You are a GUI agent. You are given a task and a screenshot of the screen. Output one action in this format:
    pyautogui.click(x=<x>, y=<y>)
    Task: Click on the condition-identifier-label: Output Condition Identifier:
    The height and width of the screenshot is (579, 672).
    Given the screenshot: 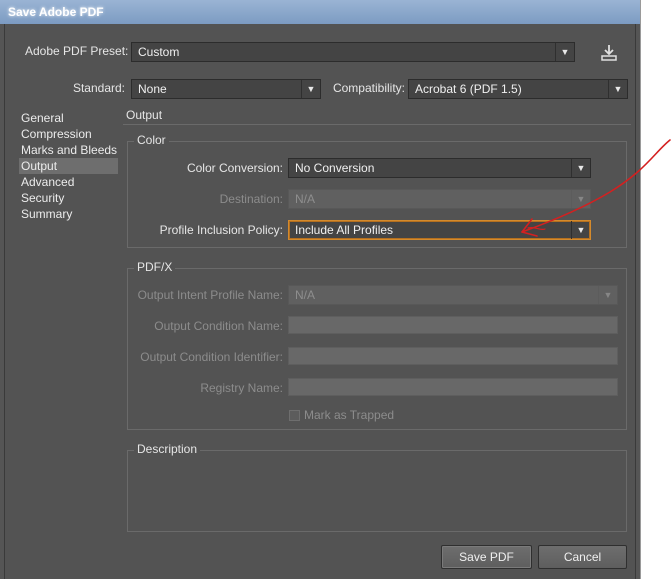 What is the action you would take?
    pyautogui.click(x=211, y=357)
    